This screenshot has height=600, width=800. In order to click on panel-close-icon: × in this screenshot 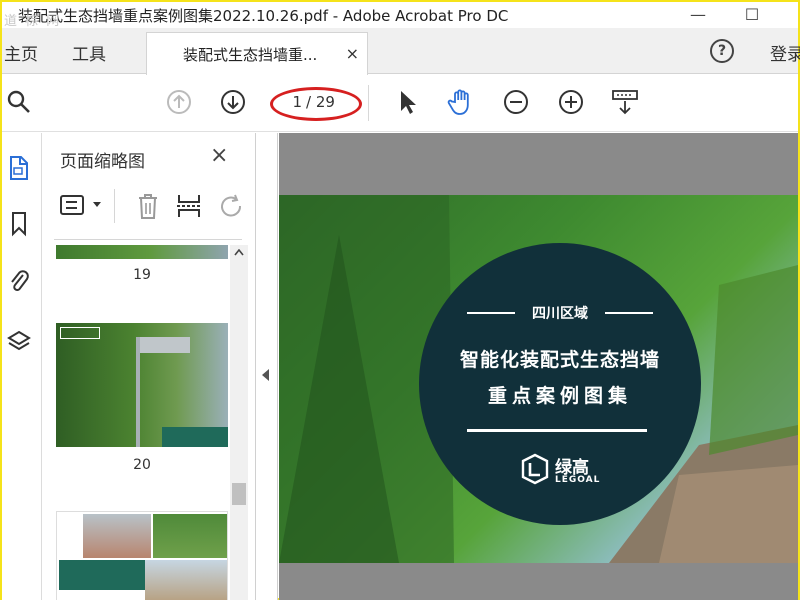, I will do `click(219, 155)`.